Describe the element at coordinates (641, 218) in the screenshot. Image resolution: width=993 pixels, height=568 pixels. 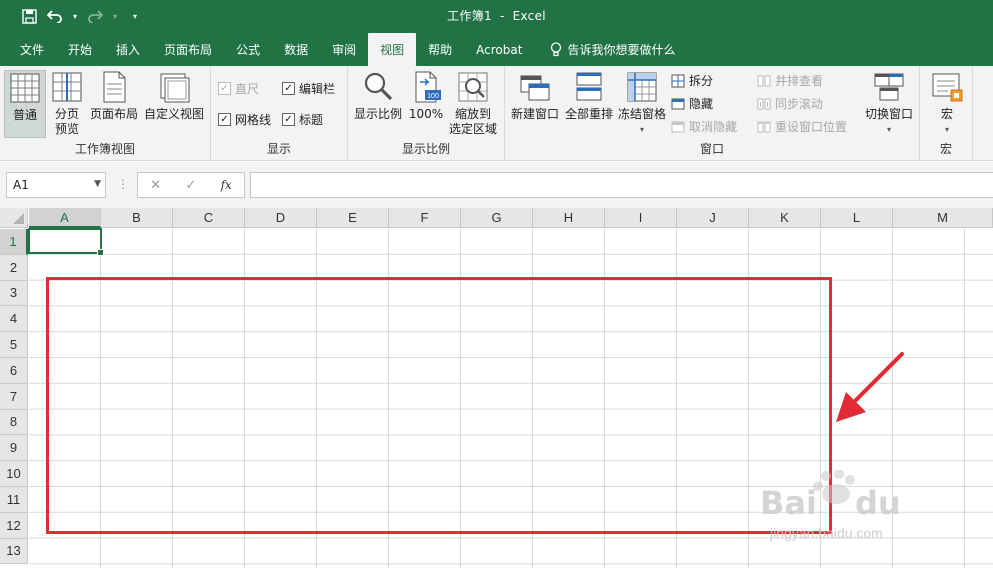
I see `column-header-i: I` at that location.